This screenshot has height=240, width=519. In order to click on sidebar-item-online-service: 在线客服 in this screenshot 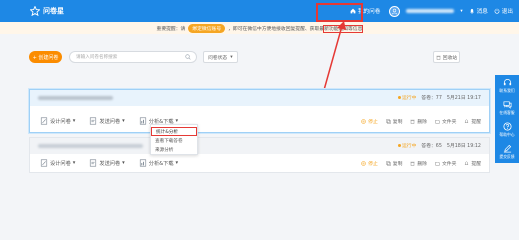, I will do `click(507, 108)`.